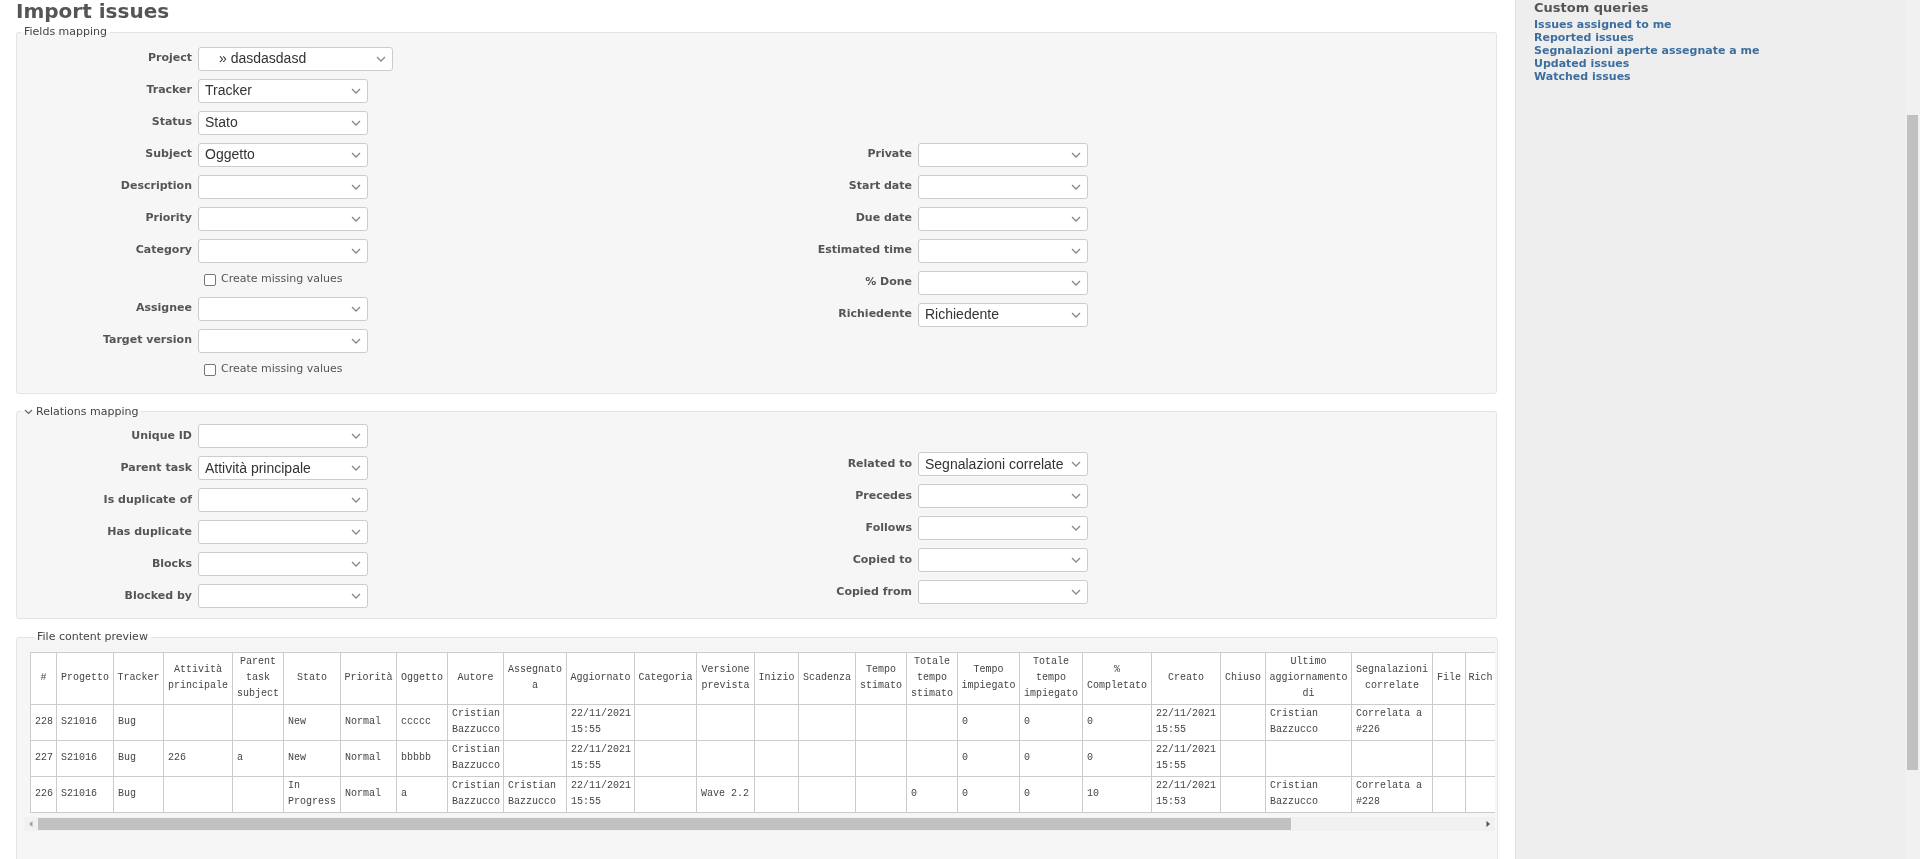 This screenshot has height=859, width=1920. Describe the element at coordinates (1647, 50) in the screenshot. I see `sidebar-link: Segnalazioni aperte assegnate a me` at that location.